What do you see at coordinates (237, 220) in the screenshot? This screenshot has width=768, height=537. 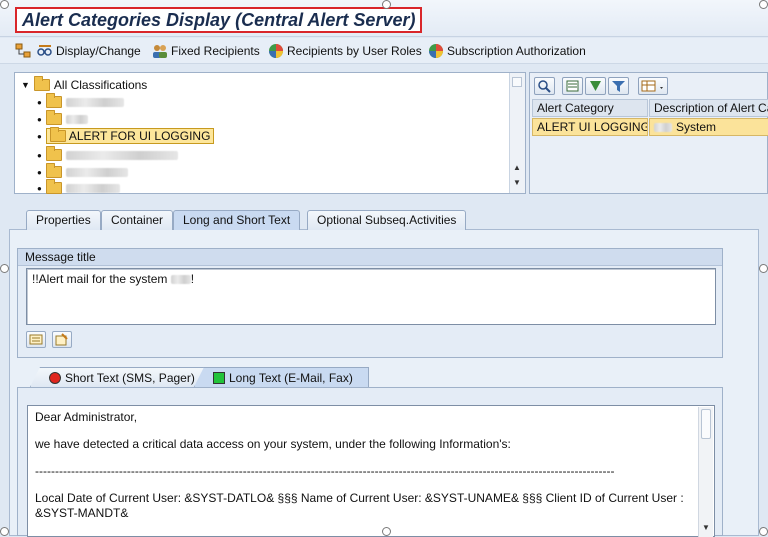 I see `tab-long-and-short-text: Long and Short Text` at bounding box center [237, 220].